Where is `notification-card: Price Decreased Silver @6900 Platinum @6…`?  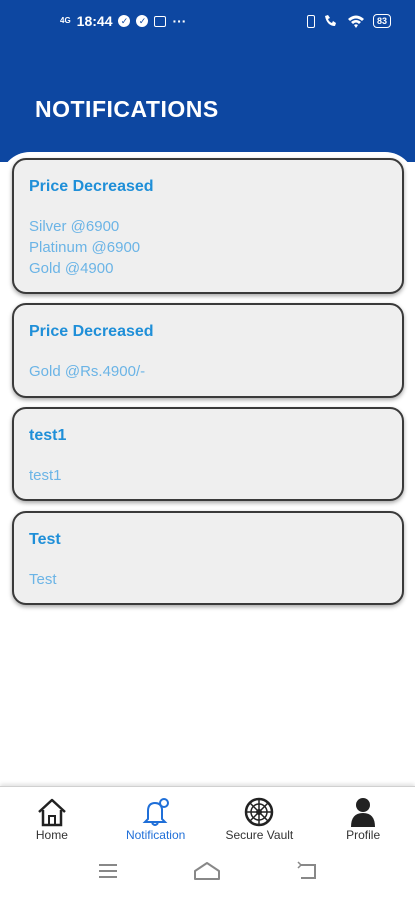
notification-card: Price Decreased Silver @6900 Platinum @6… is located at coordinates (208, 226).